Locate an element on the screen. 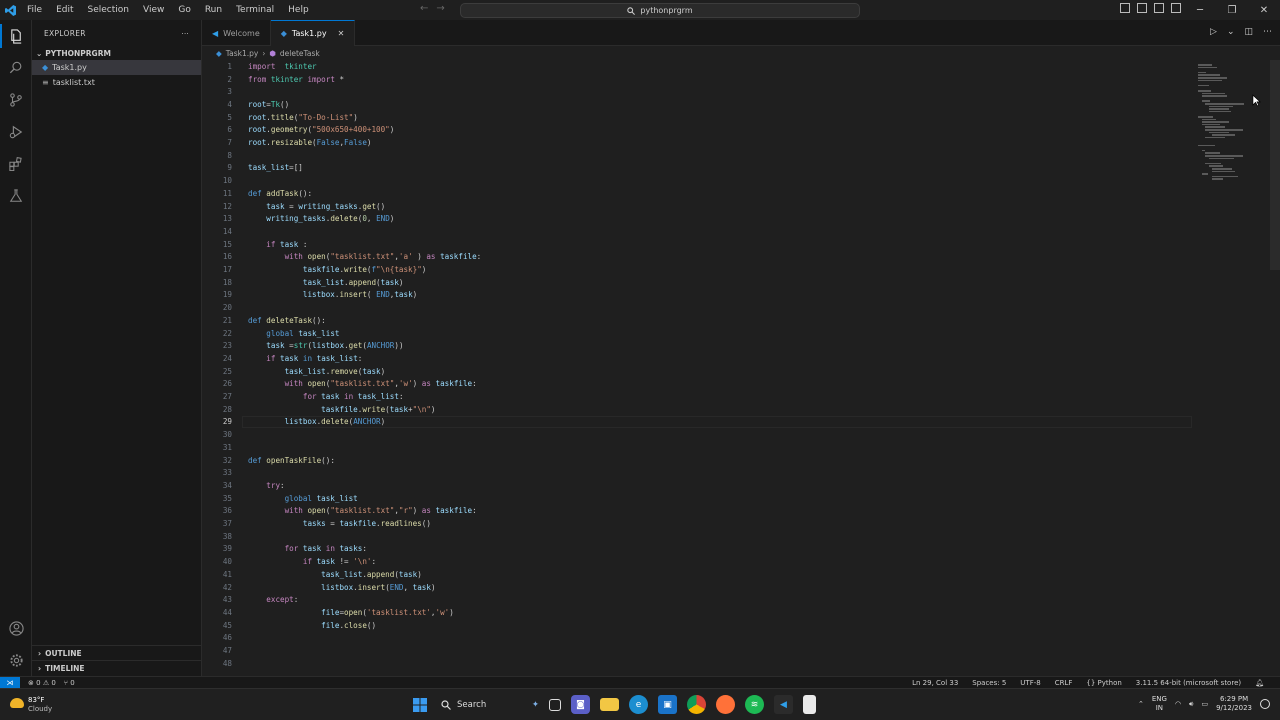 The image size is (1280, 720). show-hidden-icons-icon: ⌃ is located at coordinates (1141, 704).